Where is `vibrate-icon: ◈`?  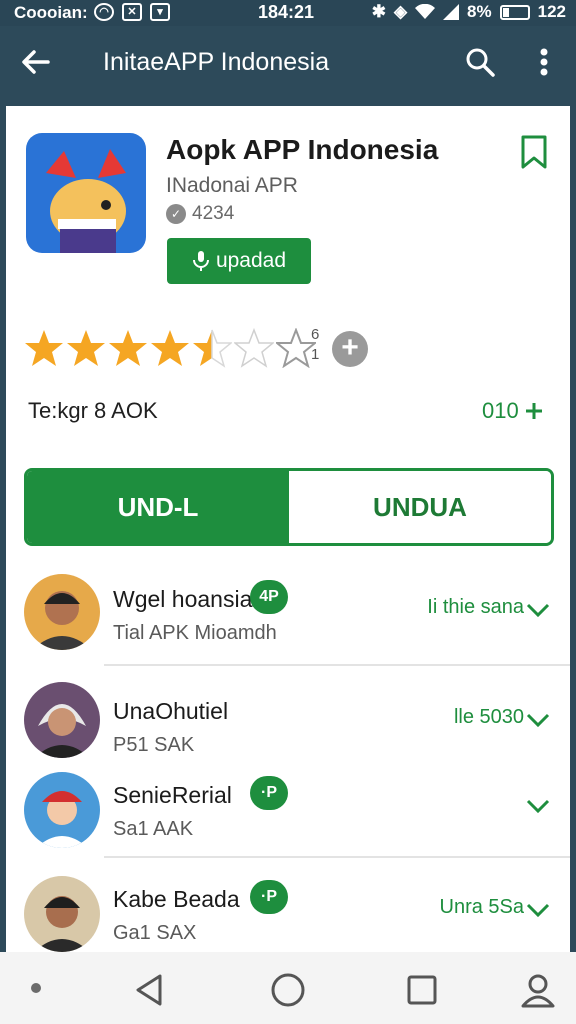 vibrate-icon: ◈ is located at coordinates (400, 11).